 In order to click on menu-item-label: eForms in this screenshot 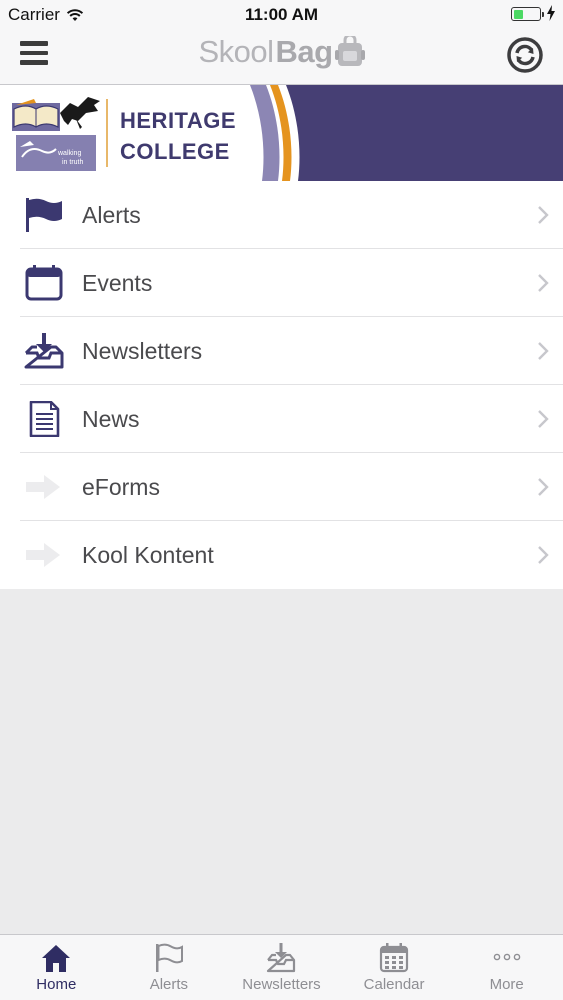, I will do `click(121, 487)`.